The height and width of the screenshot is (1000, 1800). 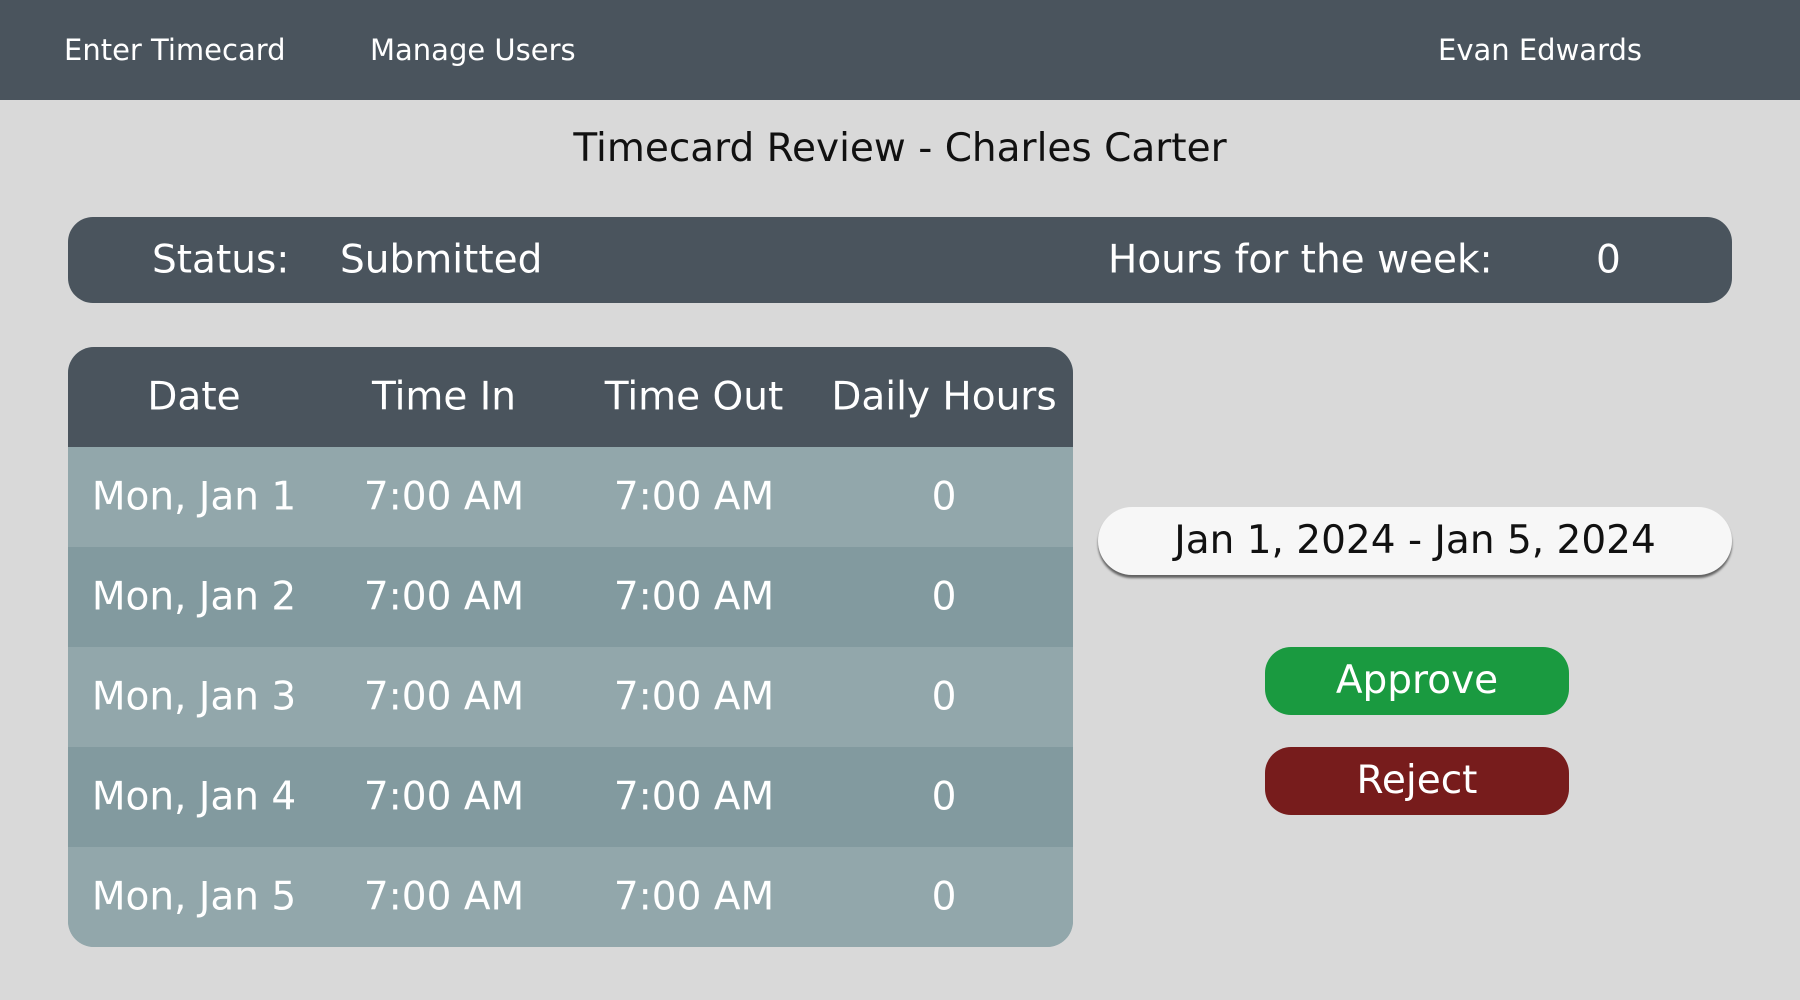 What do you see at coordinates (570, 697) in the screenshot?
I see `table-row: Mon, Jan 3 7:00 AM 7:00 AM 0` at bounding box center [570, 697].